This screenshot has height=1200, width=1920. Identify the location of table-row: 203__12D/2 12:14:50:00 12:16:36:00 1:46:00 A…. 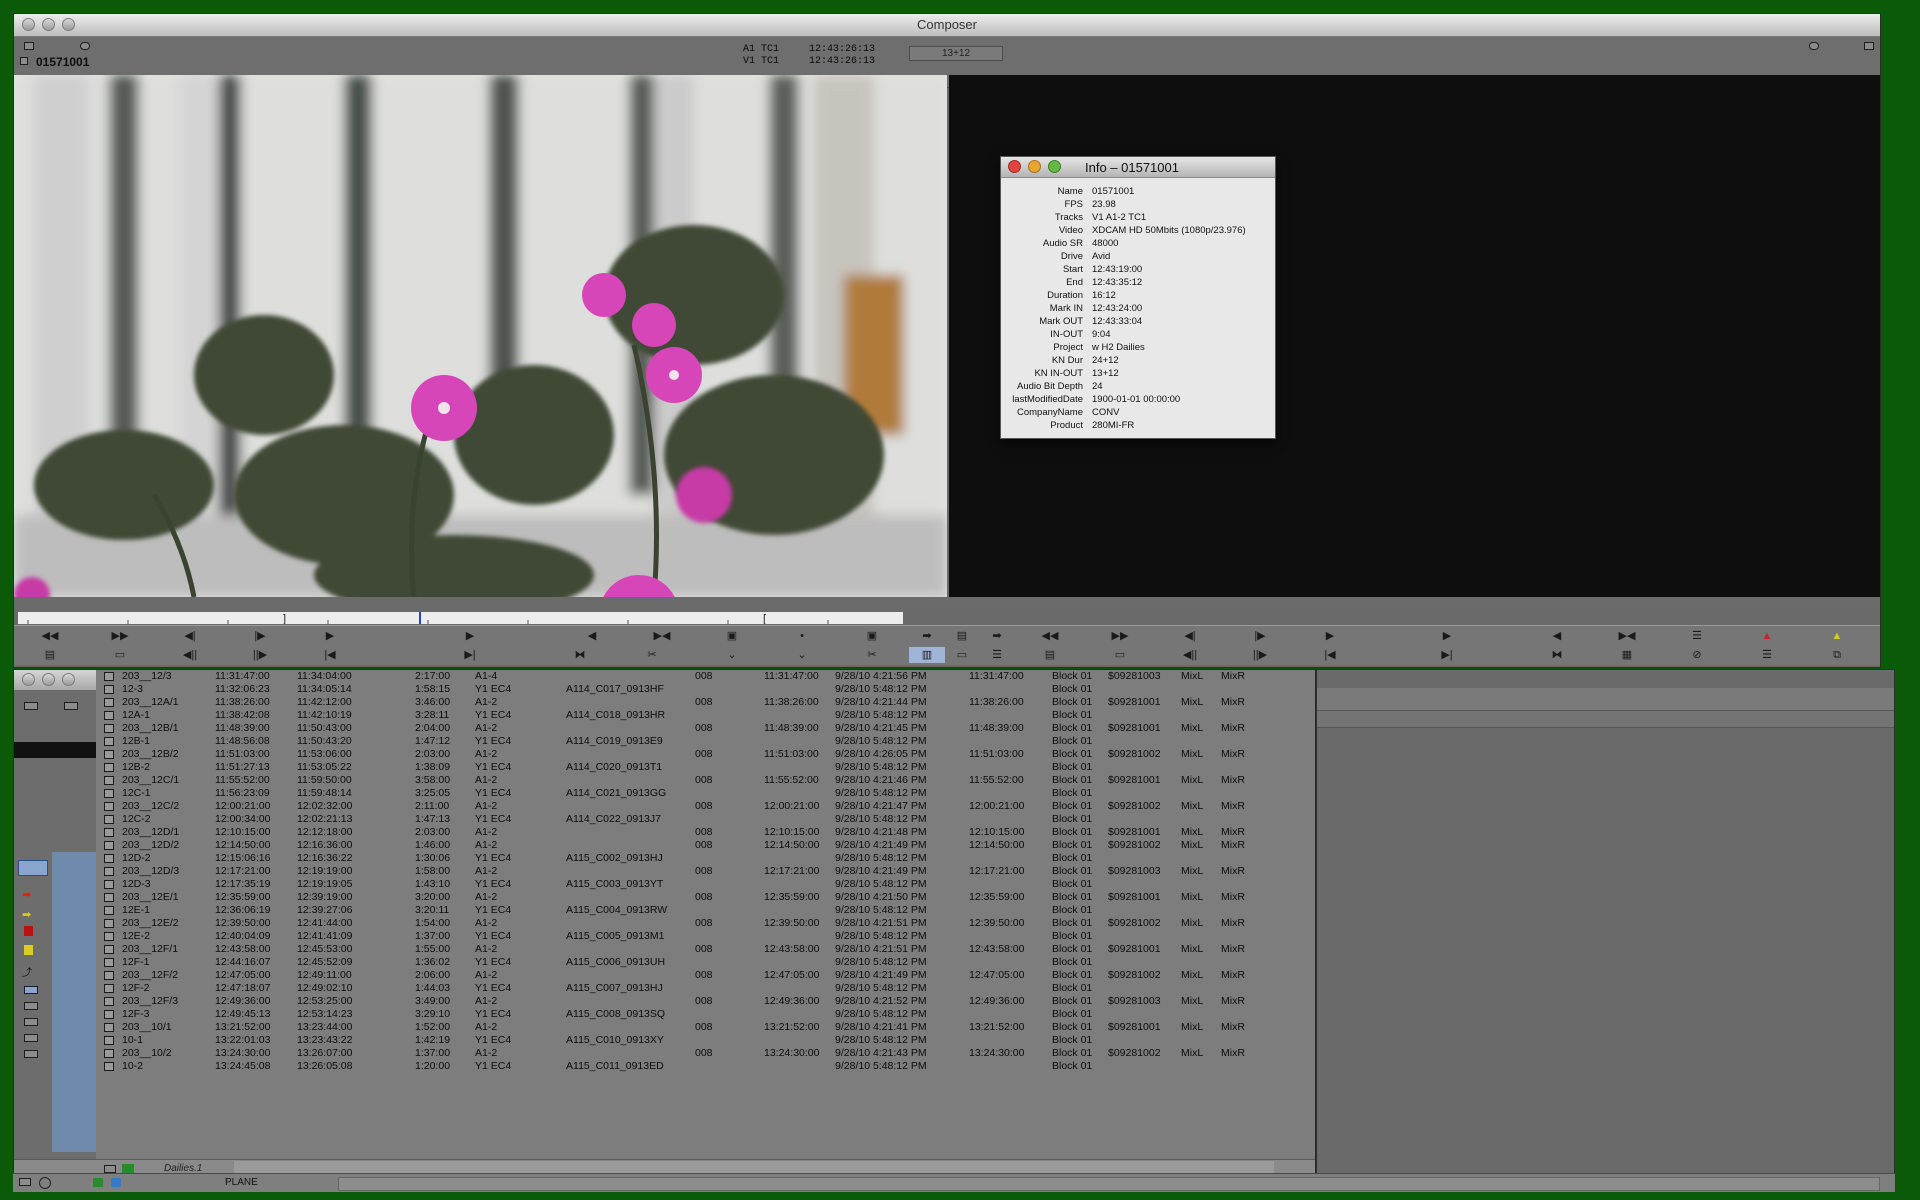
(705, 845).